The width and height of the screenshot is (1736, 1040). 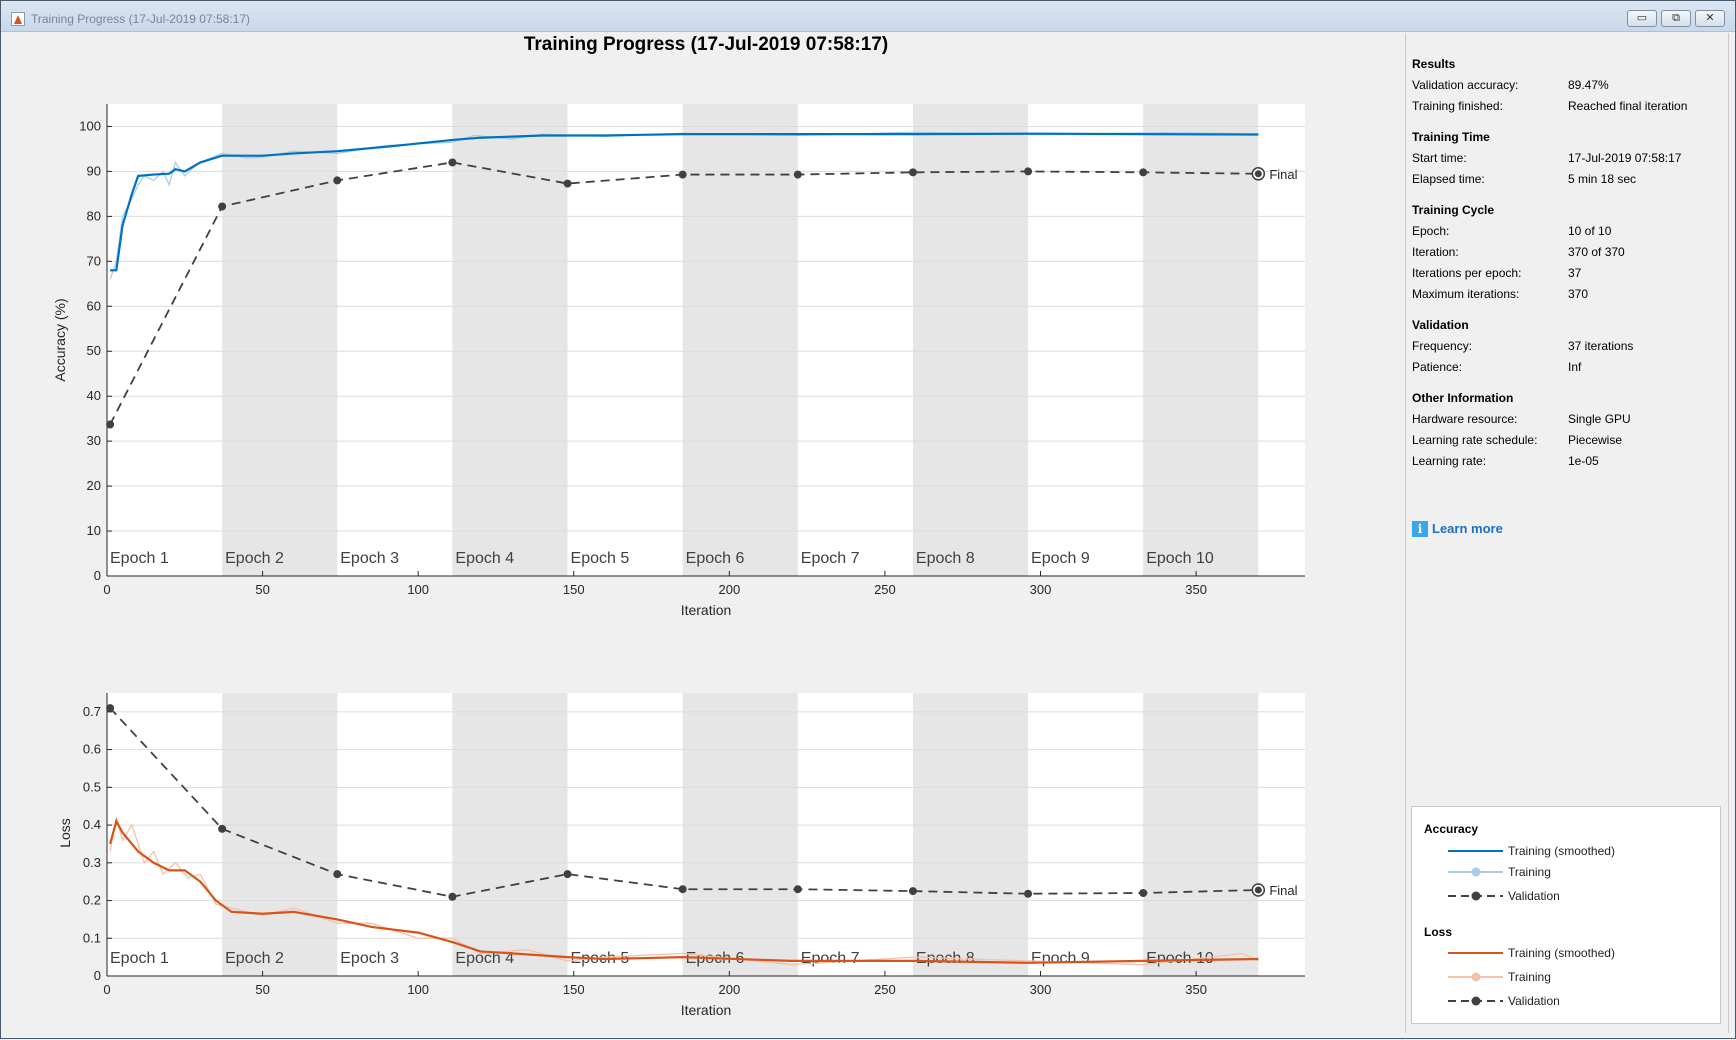 I want to click on epoch-label: Epoch 7, so click(x=830, y=958).